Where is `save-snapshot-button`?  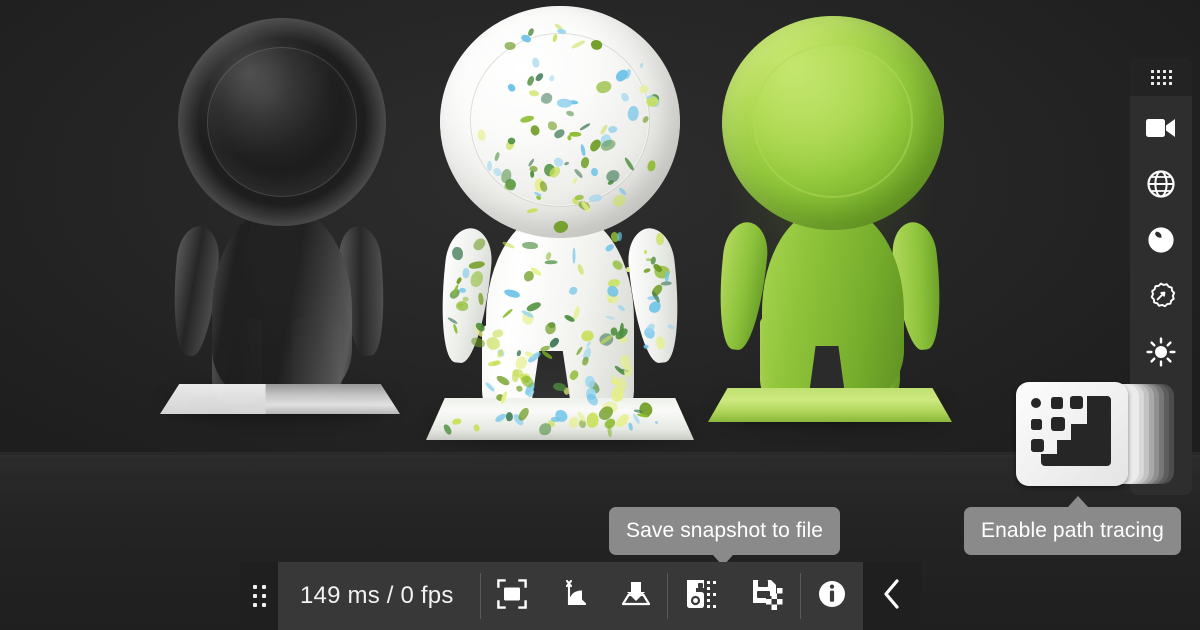 save-snapshot-button is located at coordinates (767, 596).